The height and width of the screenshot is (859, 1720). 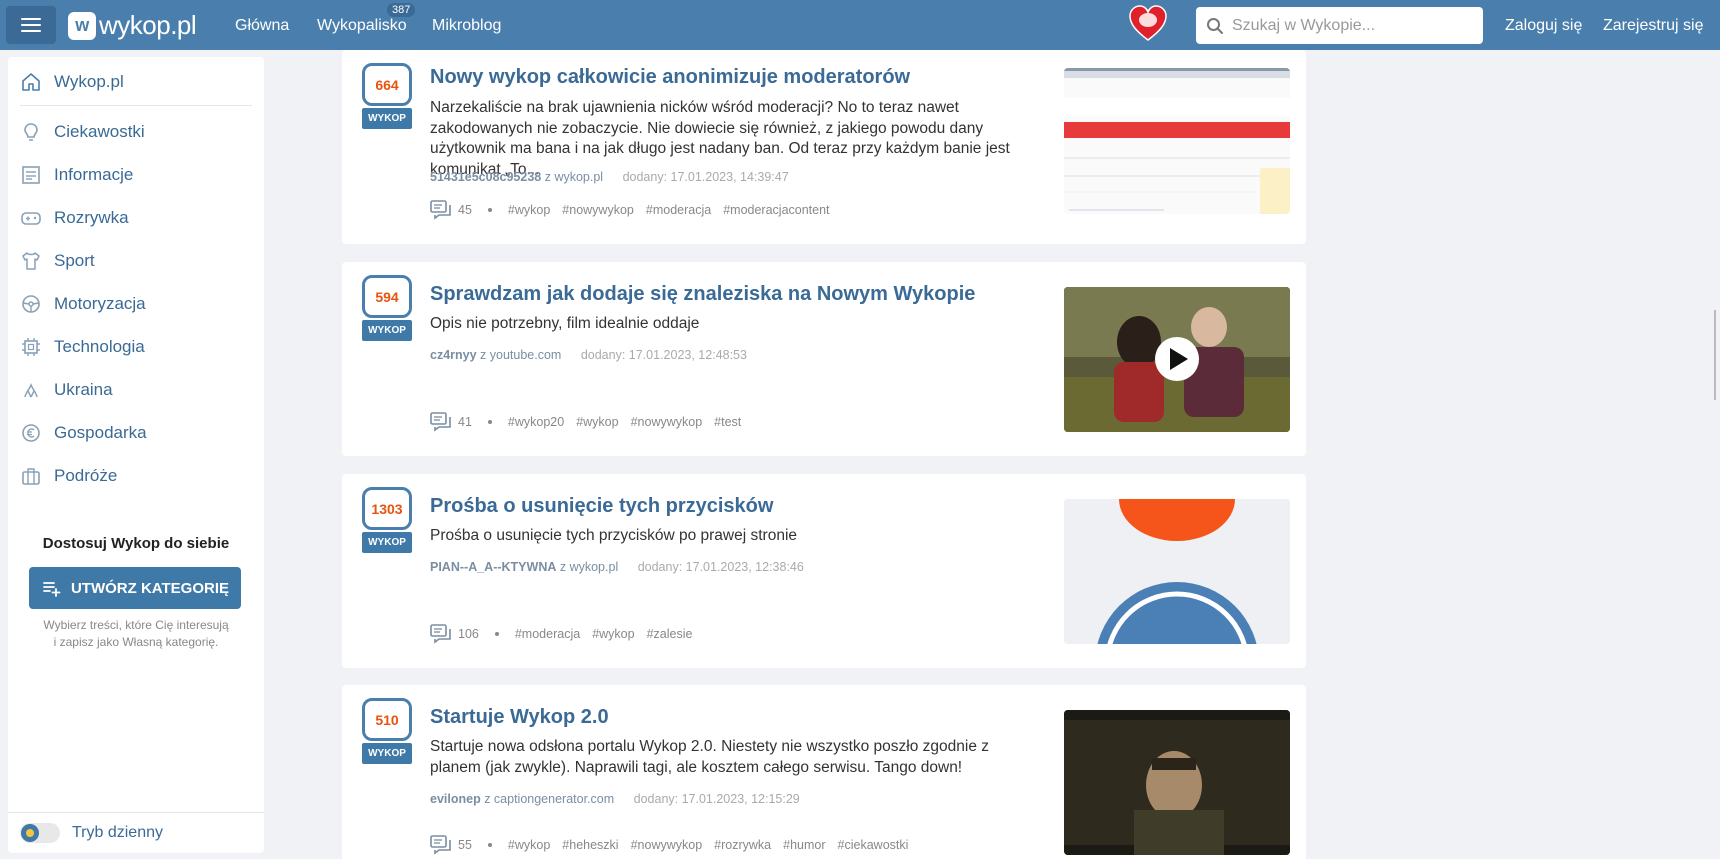 What do you see at coordinates (362, 26) in the screenshot?
I see `nav-wykopalisko: Wykopalisko` at bounding box center [362, 26].